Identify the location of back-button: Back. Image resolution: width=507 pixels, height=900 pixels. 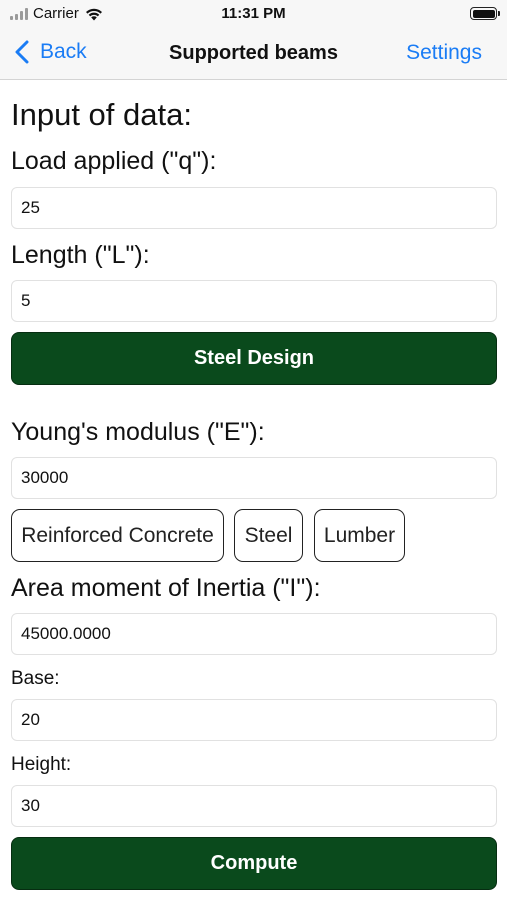
(50, 52).